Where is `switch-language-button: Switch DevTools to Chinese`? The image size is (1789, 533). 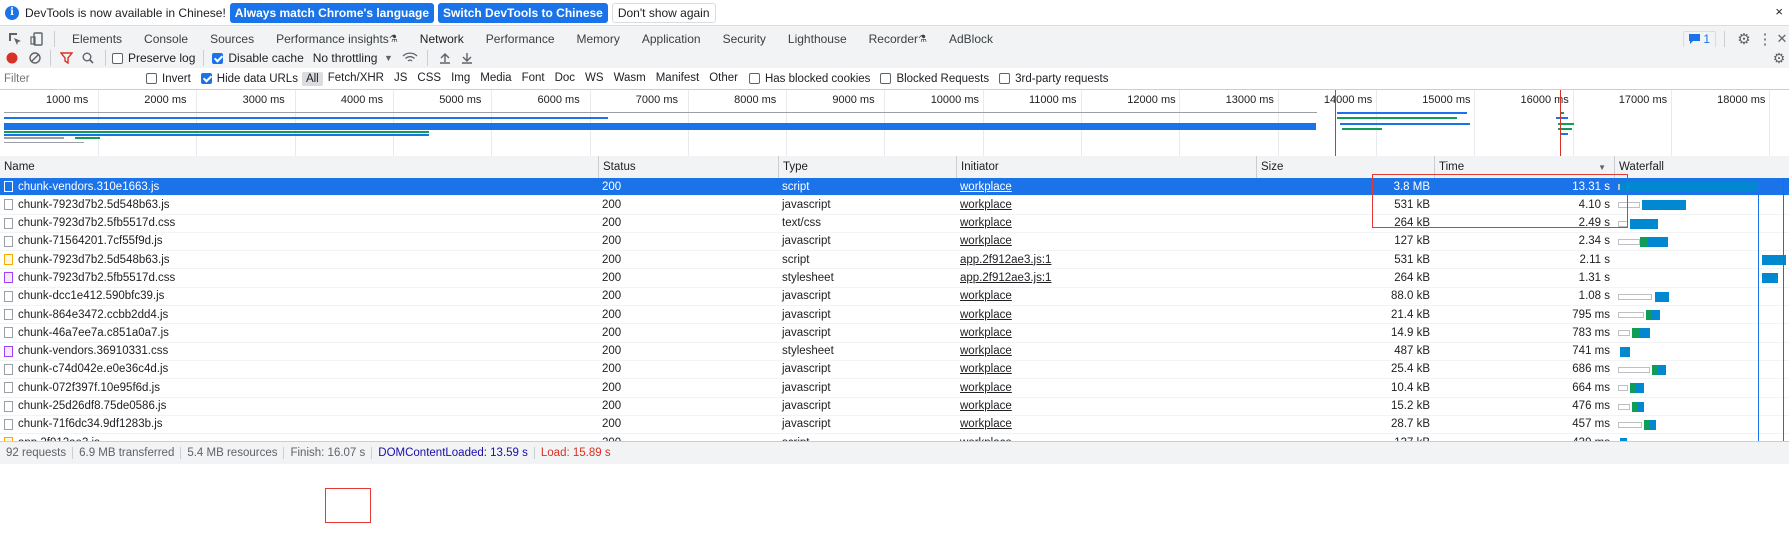 switch-language-button: Switch DevTools to Chinese is located at coordinates (523, 12).